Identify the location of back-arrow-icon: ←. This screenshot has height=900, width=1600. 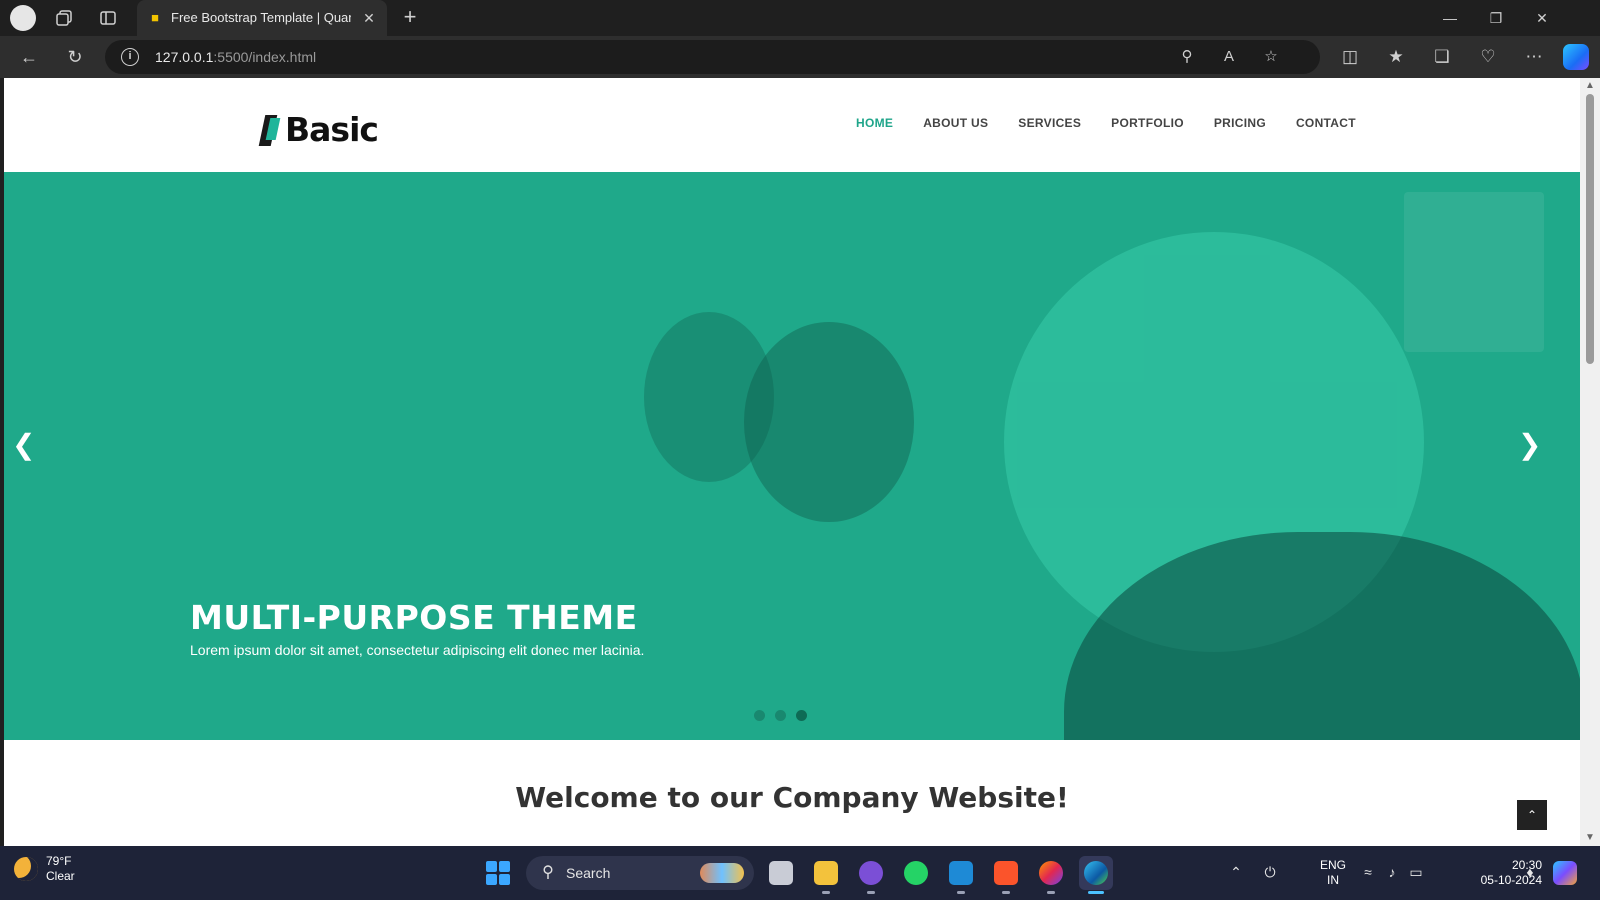
(29, 57).